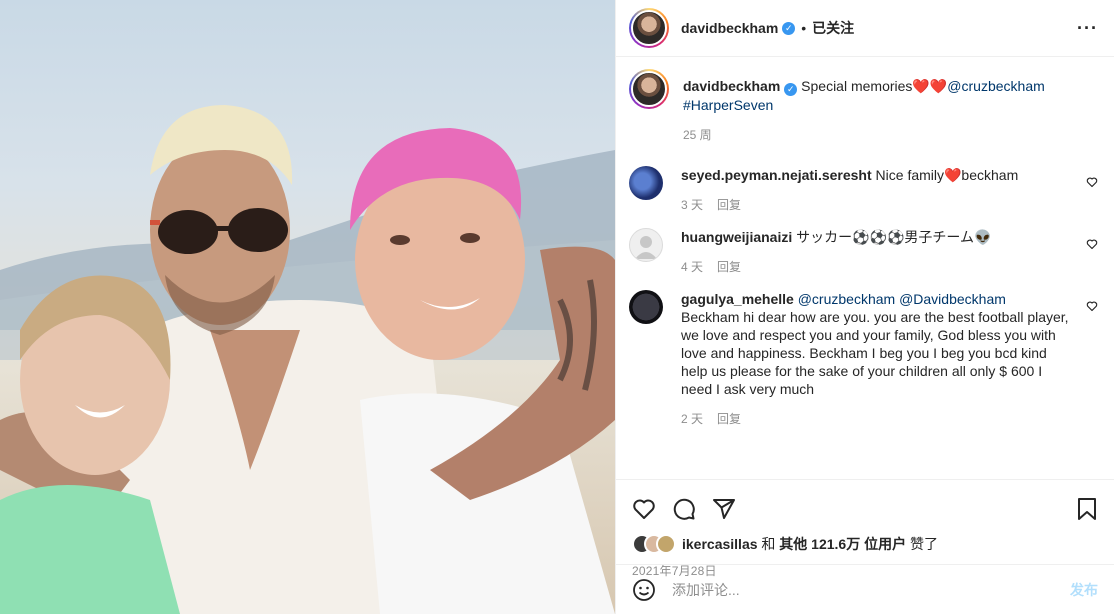  I want to click on caption-hashtag: #HarperSeven, so click(728, 105).